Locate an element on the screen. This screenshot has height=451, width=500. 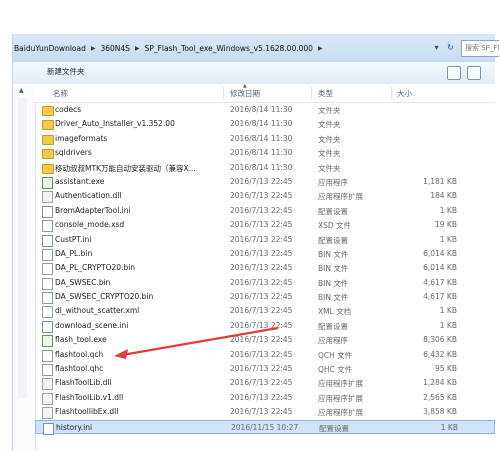
file-name: dl_without_scatter.xml is located at coordinates (97, 310).